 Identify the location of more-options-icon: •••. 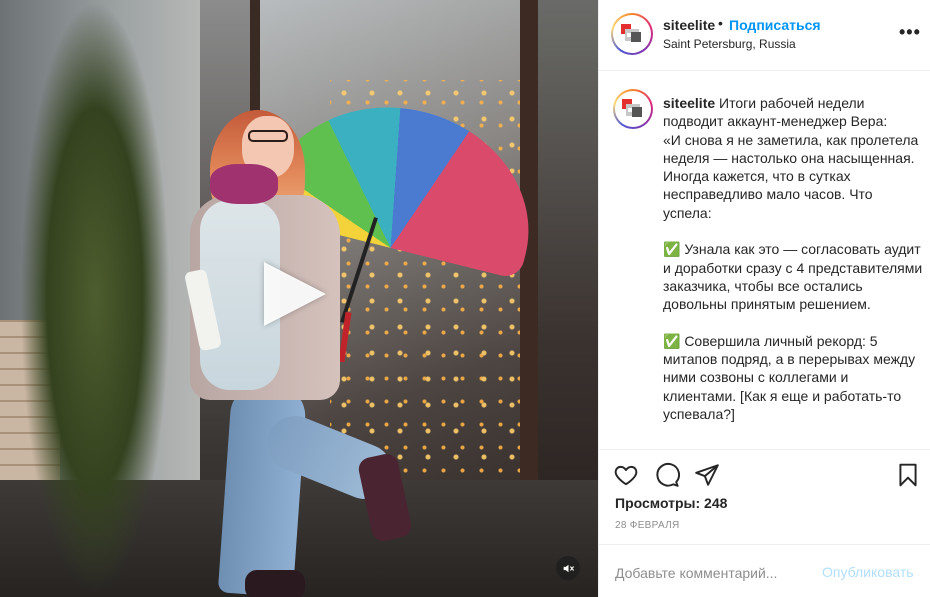
(910, 32).